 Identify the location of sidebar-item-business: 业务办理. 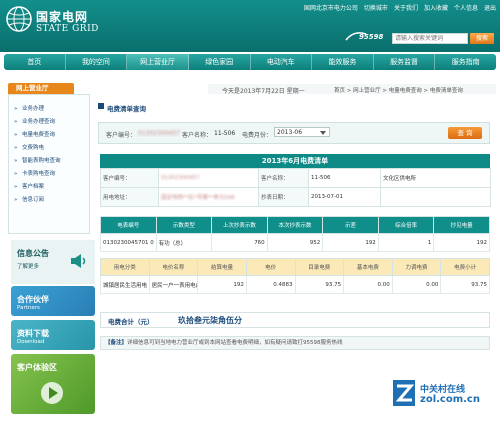
(46, 109).